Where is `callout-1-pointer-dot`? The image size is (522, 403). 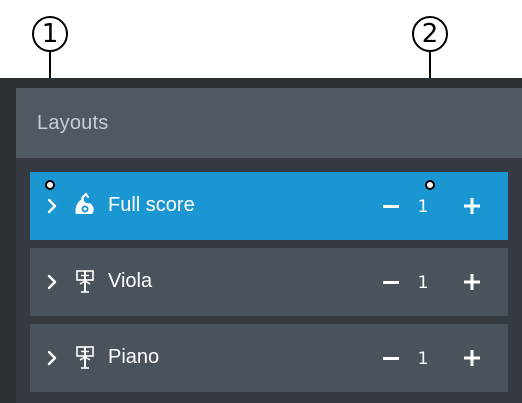
callout-1-pointer-dot is located at coordinates (50, 185).